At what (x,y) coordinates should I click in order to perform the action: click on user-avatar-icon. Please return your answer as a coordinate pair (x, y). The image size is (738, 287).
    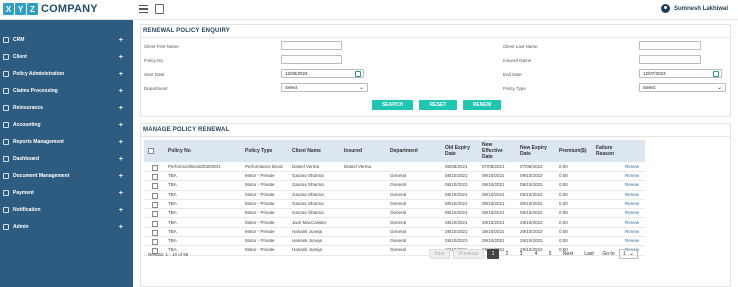
    Looking at the image, I should click on (665, 8).